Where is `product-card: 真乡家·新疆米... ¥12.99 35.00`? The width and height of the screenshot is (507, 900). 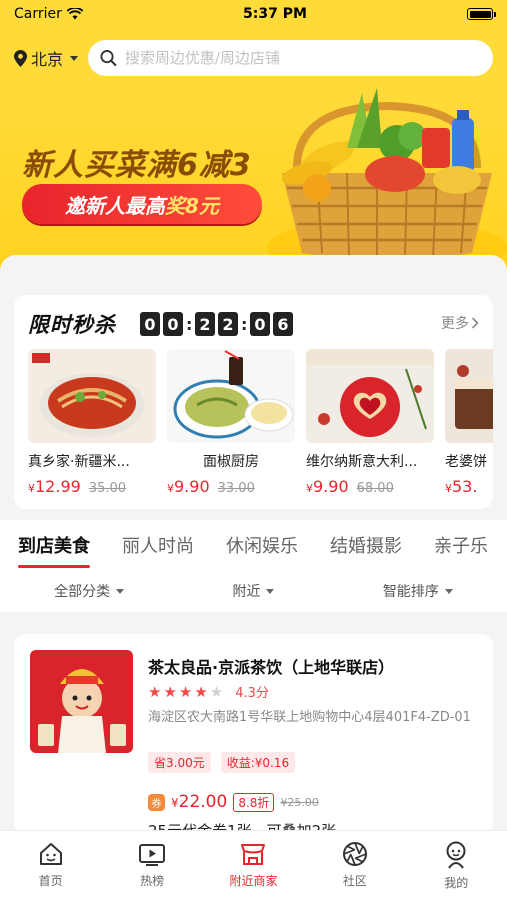
product-card: 真乡家·新疆米... ¥12.99 35.00 is located at coordinates (92, 422).